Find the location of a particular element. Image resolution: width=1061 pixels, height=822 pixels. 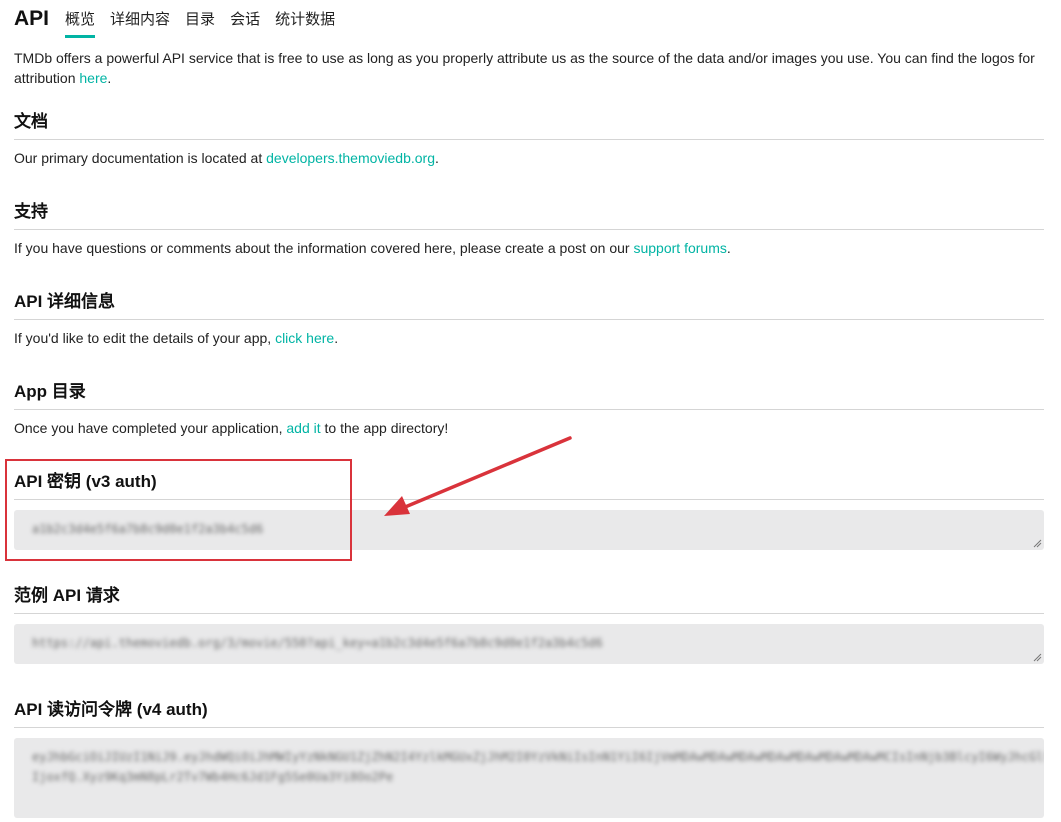

docs-link: developers.themoviedb.org is located at coordinates (350, 158).